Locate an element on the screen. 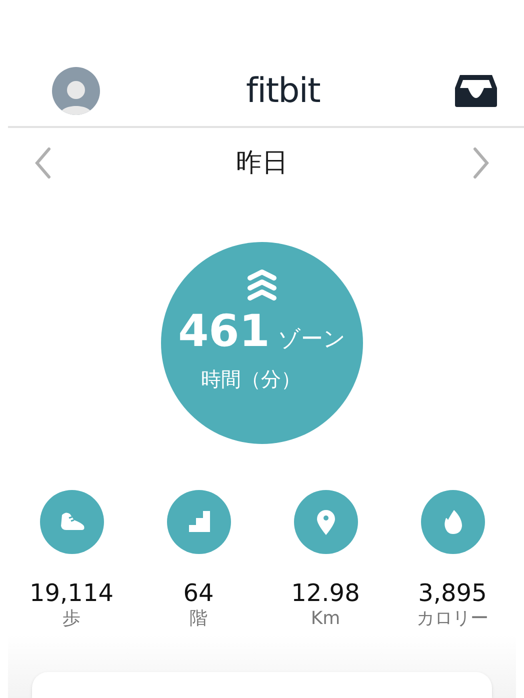 The width and height of the screenshot is (524, 698). zone-unit: ゾーン is located at coordinates (312, 340).